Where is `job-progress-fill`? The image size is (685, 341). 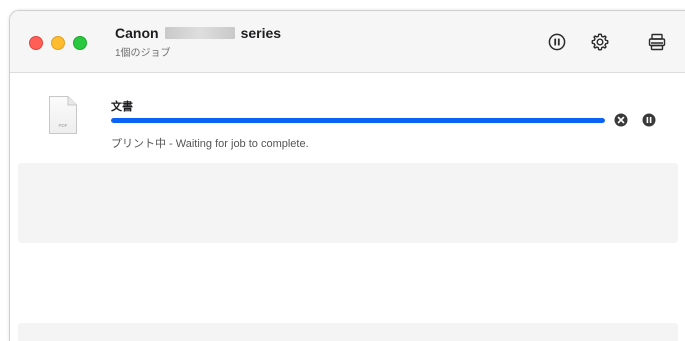 job-progress-fill is located at coordinates (358, 120).